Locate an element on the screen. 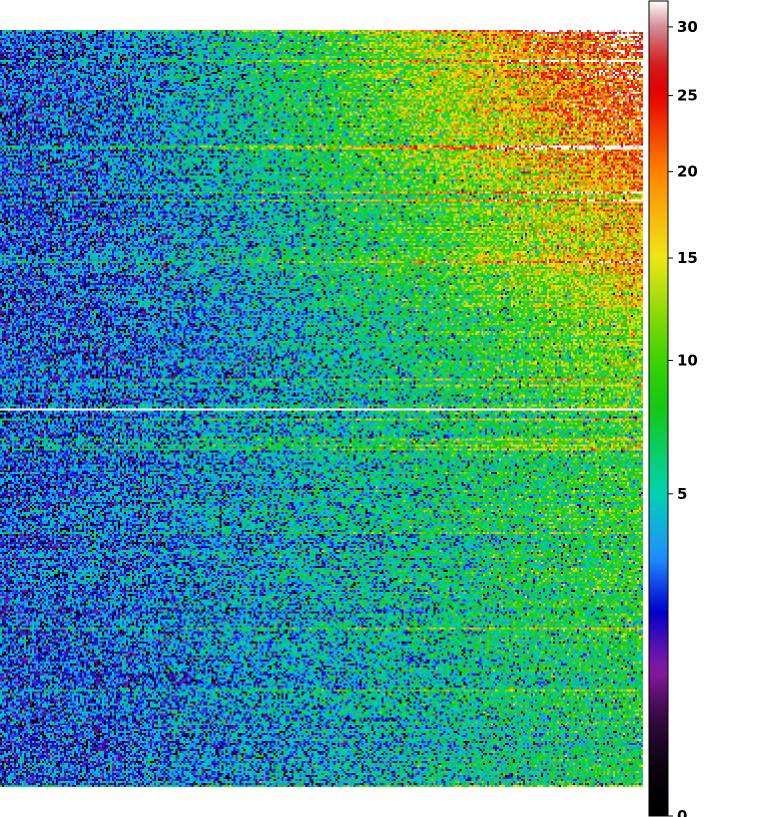 Image resolution: width=760 pixels, height=817 pixels. colorbar-tick-label: 25 is located at coordinates (687, 96).